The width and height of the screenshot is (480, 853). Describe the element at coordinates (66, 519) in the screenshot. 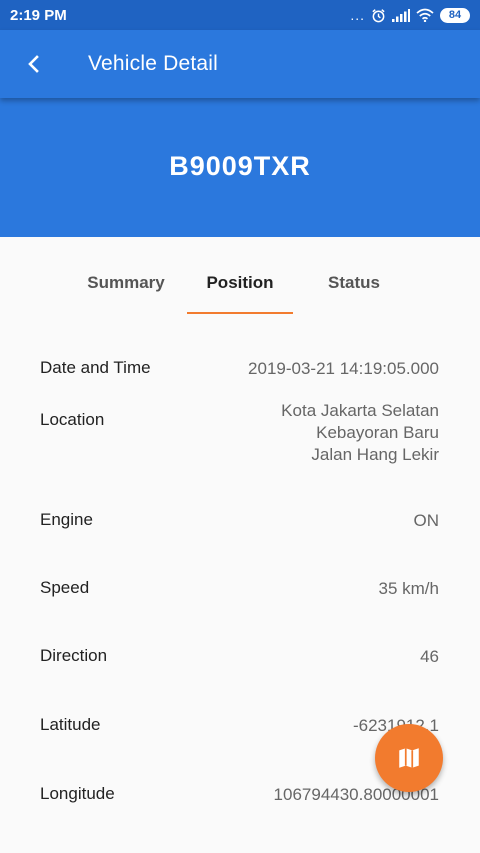

I see `detail-label: Engine` at that location.